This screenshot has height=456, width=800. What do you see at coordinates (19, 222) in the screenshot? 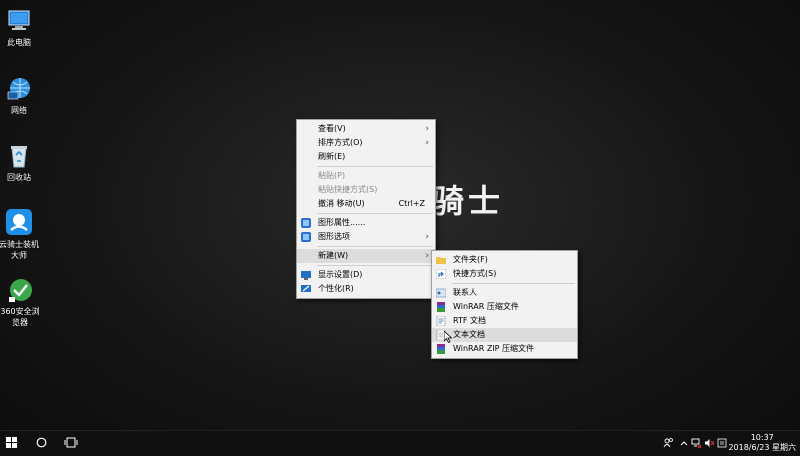
I see `yunqishi-icon` at bounding box center [19, 222].